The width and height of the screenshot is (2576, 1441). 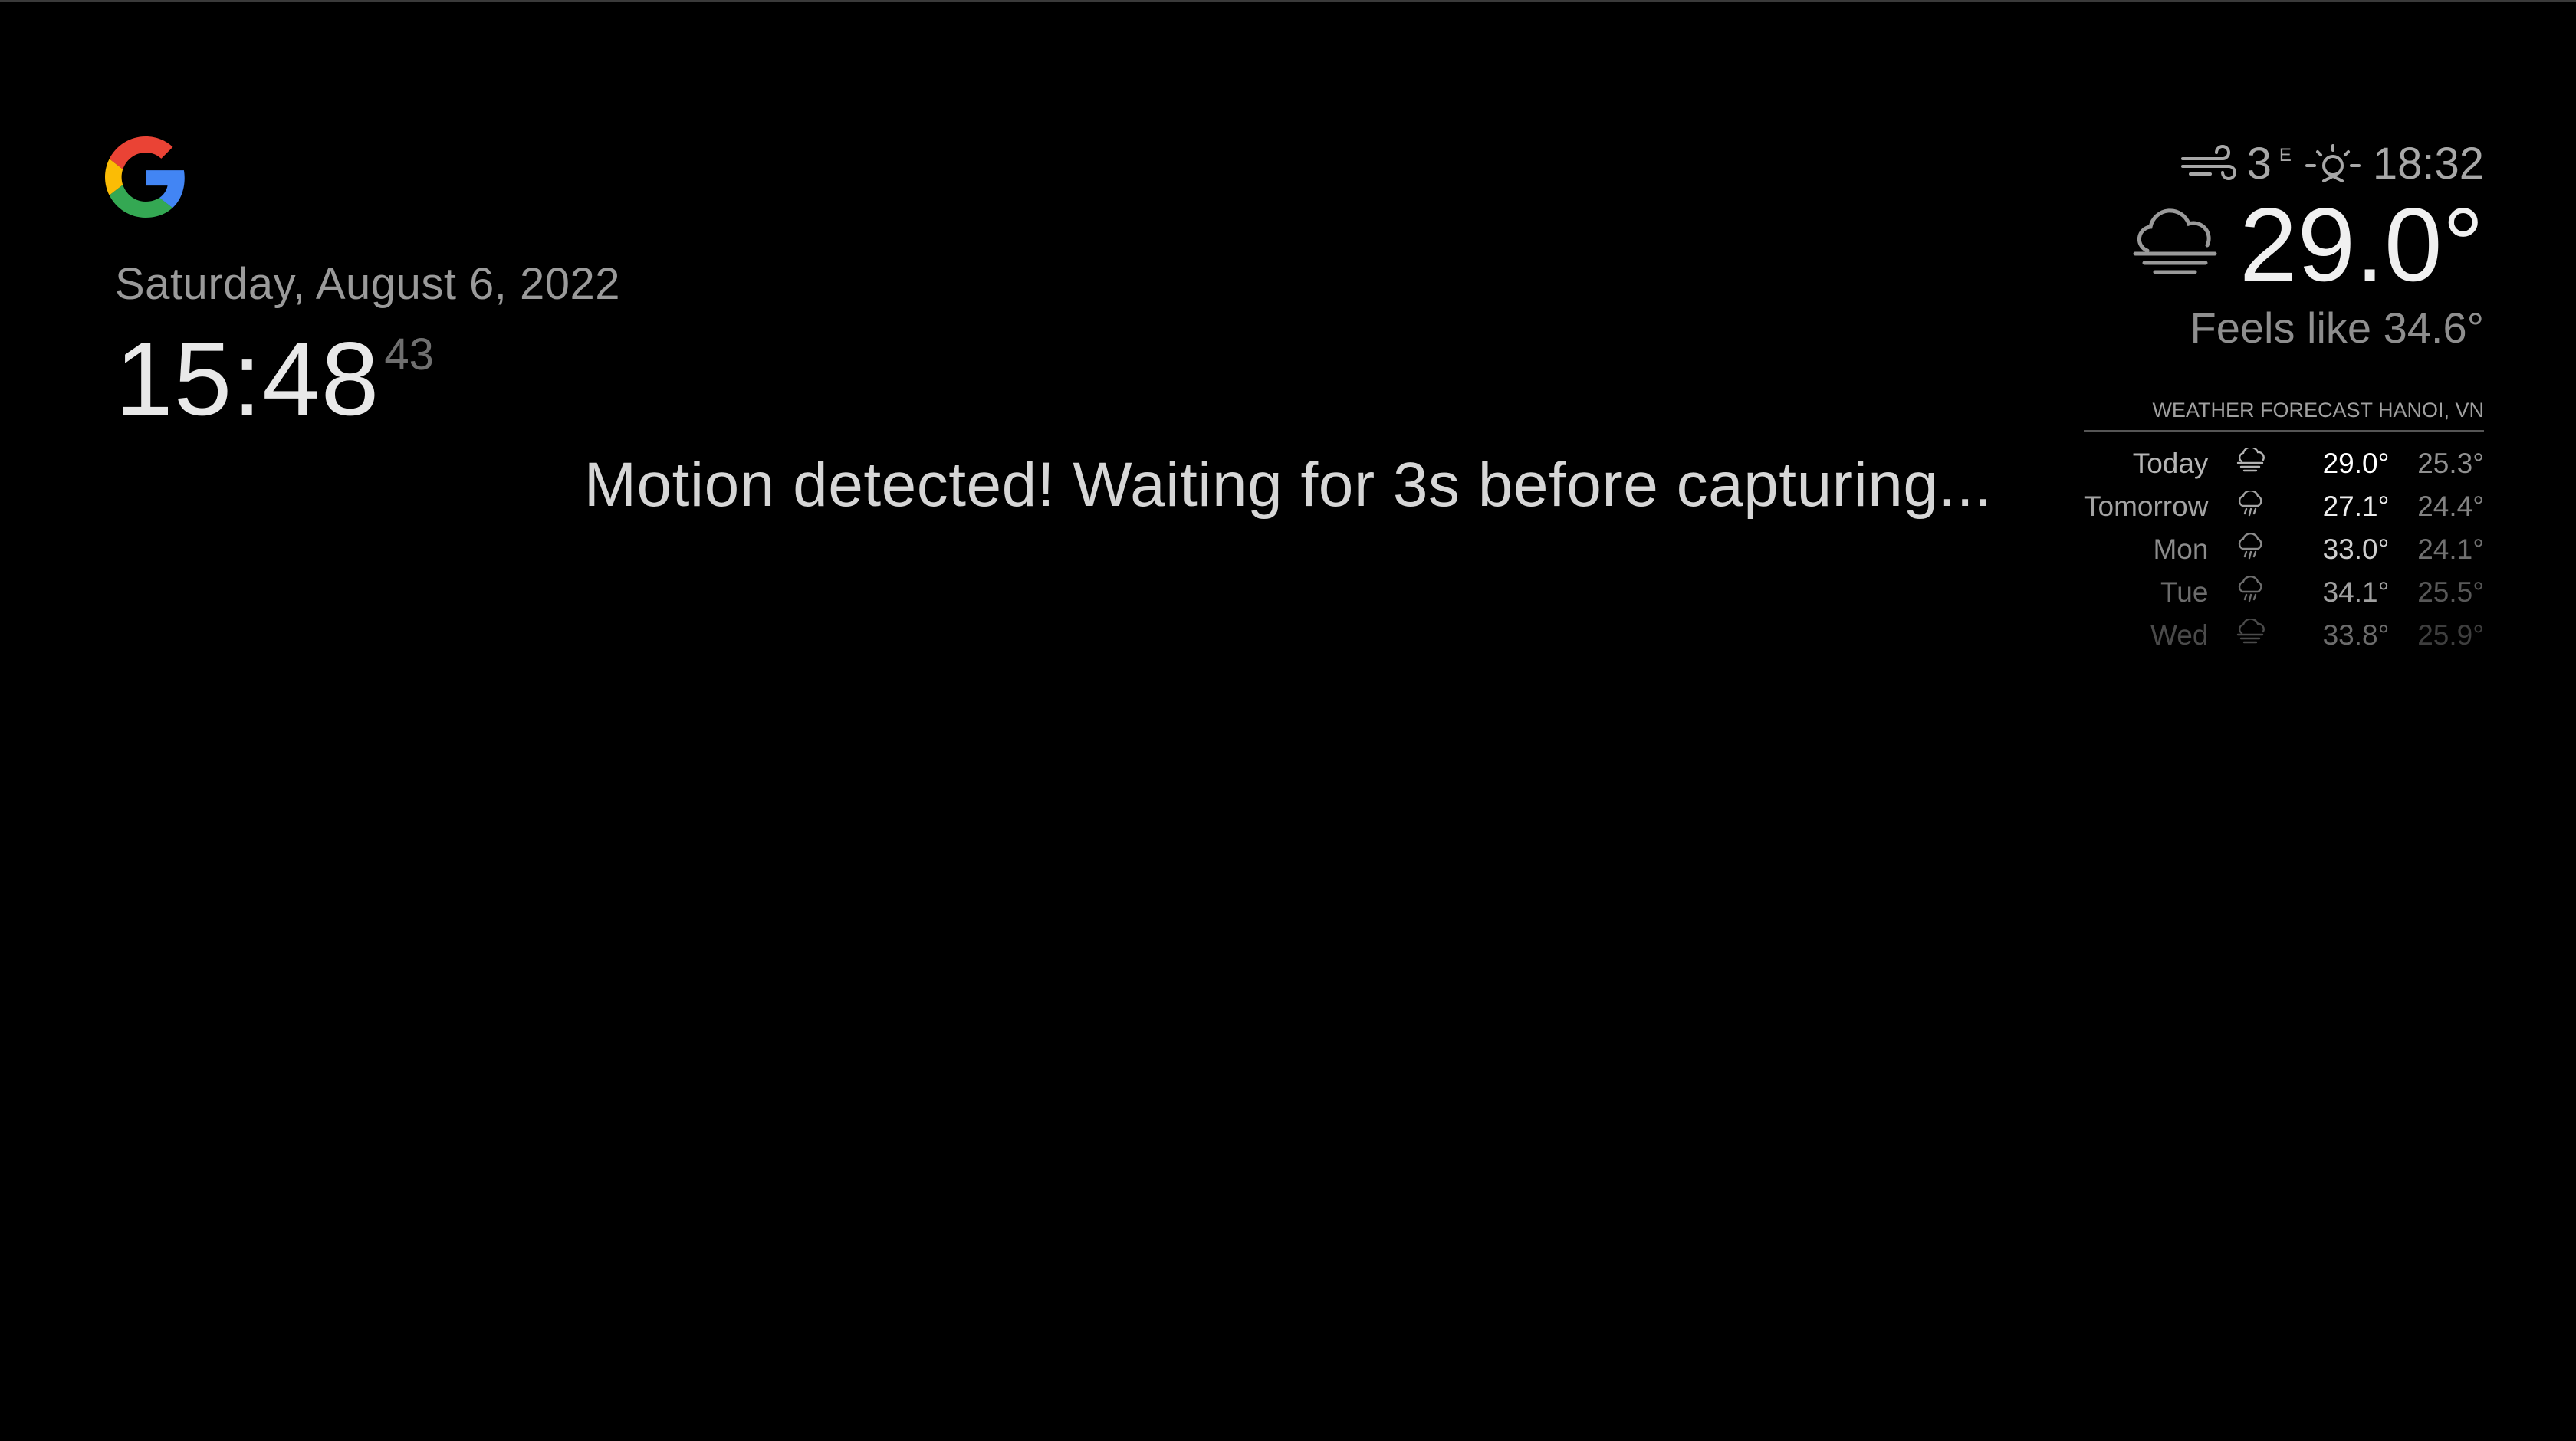 I want to click on top-border, so click(x=1288, y=1).